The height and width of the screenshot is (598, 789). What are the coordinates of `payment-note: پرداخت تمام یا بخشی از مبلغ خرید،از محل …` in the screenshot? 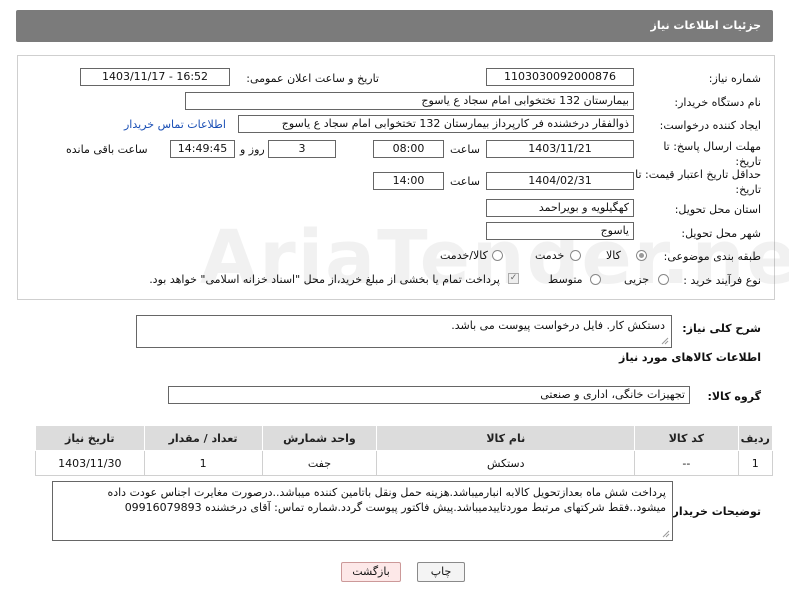 It's located at (324, 279).